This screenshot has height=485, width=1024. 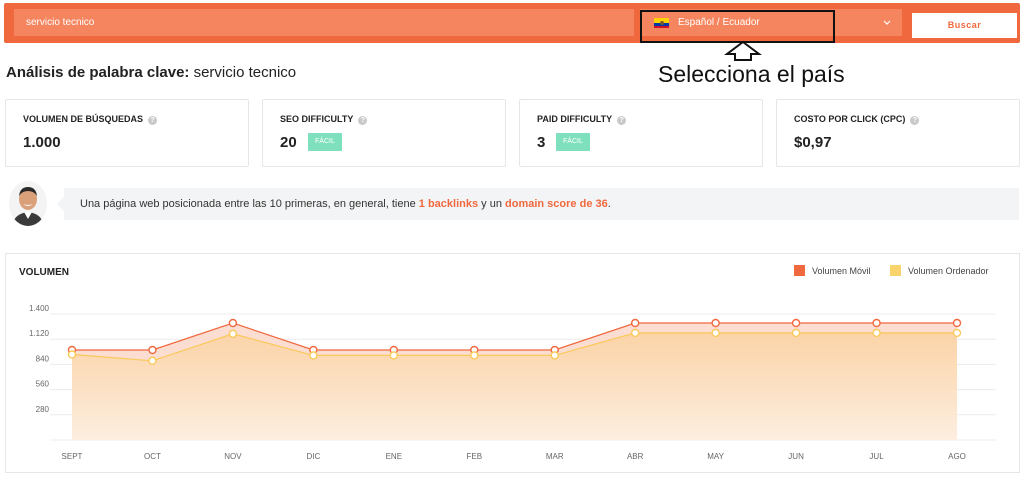 What do you see at coordinates (127, 133) in the screenshot?
I see `metric-card-search-volume: VOLUMEN DE BÚSQUEDAS? 1.000` at bounding box center [127, 133].